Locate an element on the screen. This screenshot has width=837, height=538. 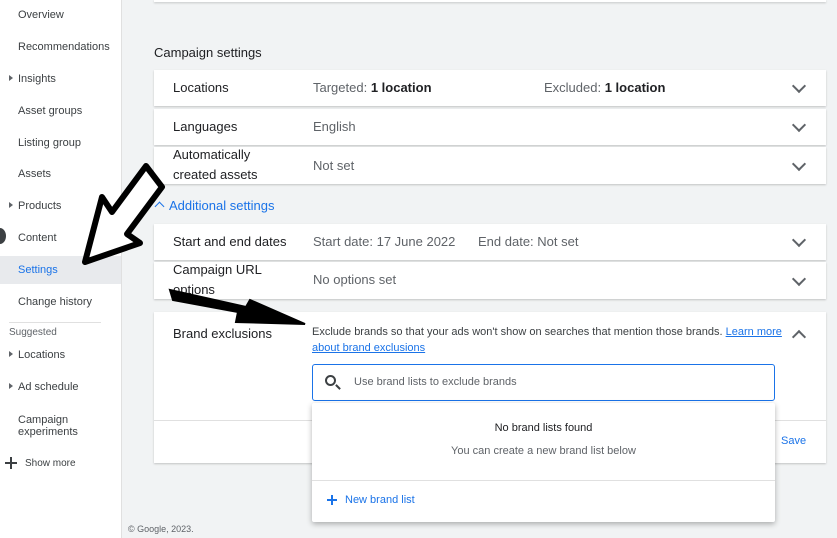
auto-assets-value: Not set is located at coordinates (334, 165).